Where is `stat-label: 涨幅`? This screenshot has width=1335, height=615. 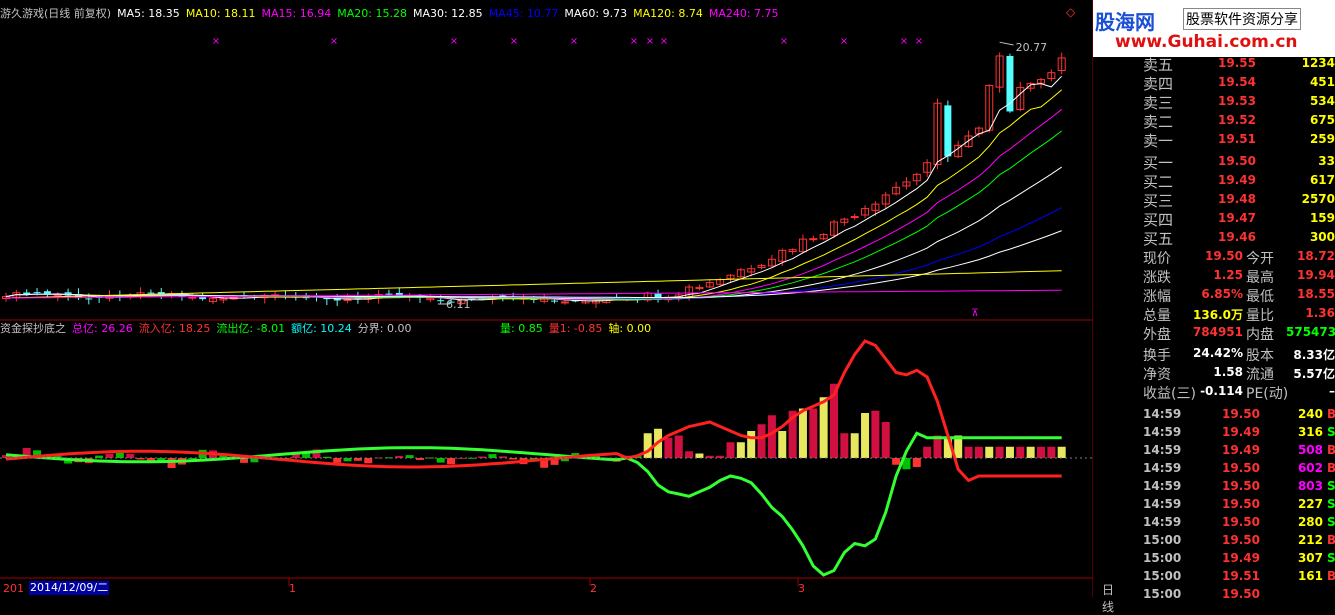 stat-label: 涨幅 is located at coordinates (1157, 297).